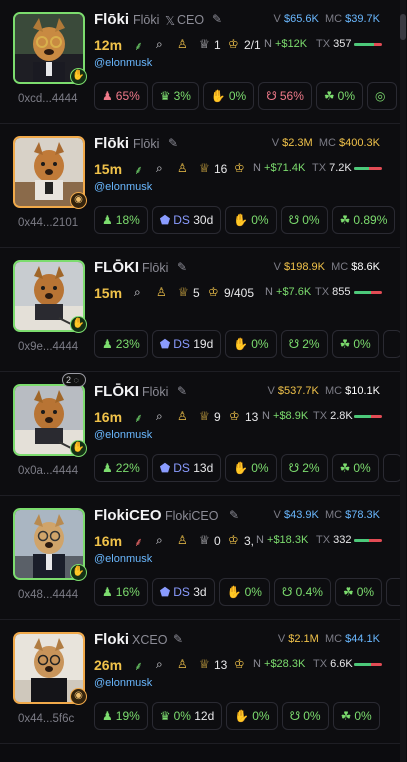 The width and height of the screenshot is (407, 762). I want to click on tx-count: TX 332, so click(334, 540).